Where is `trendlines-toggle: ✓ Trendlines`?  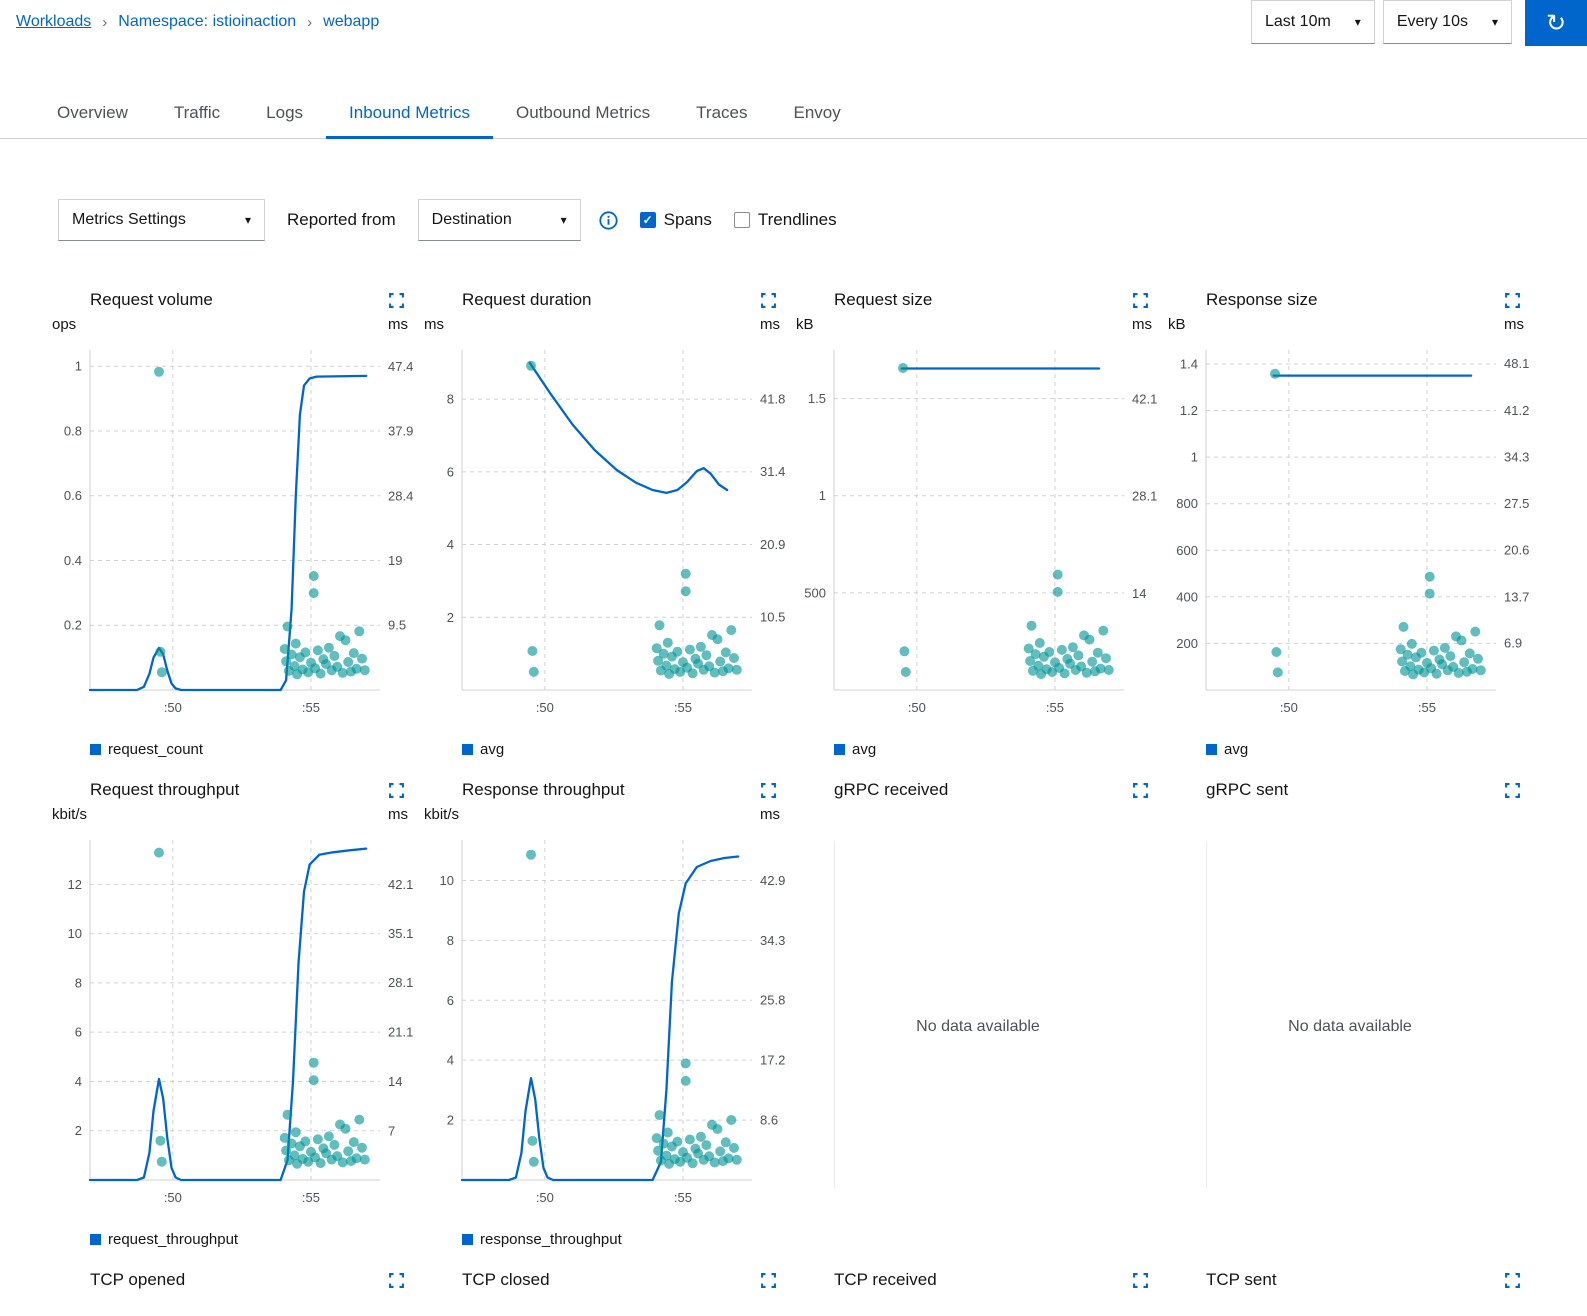 trendlines-toggle: ✓ Trendlines is located at coordinates (785, 220).